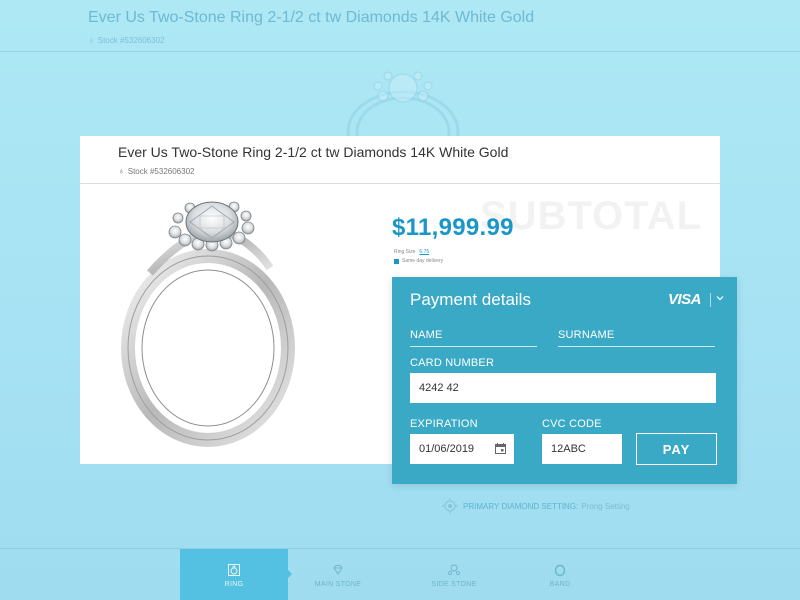  What do you see at coordinates (582, 449) in the screenshot?
I see `cvc-input: 12ABC` at bounding box center [582, 449].